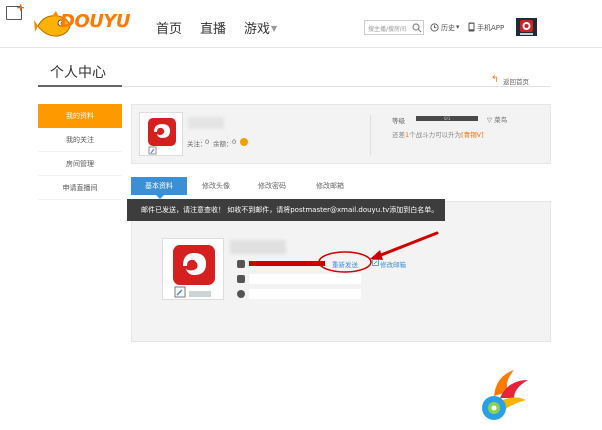 The height and width of the screenshot is (430, 602). Describe the element at coordinates (223, 144) in the screenshot. I see `balance-label: 余额：` at that location.